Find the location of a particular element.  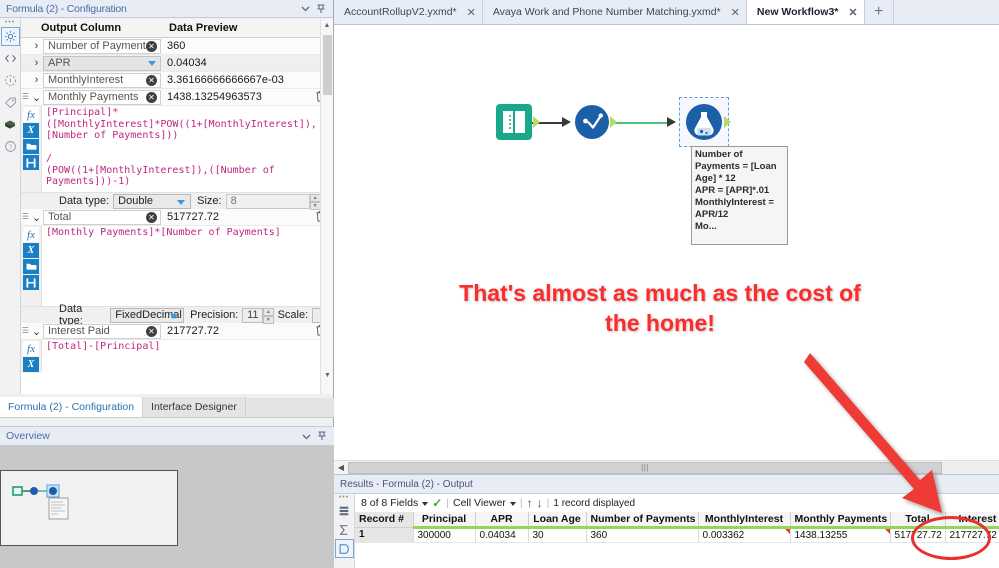

formula-text-interest-paid: [Total]-[Principal] is located at coordinates (187, 356).